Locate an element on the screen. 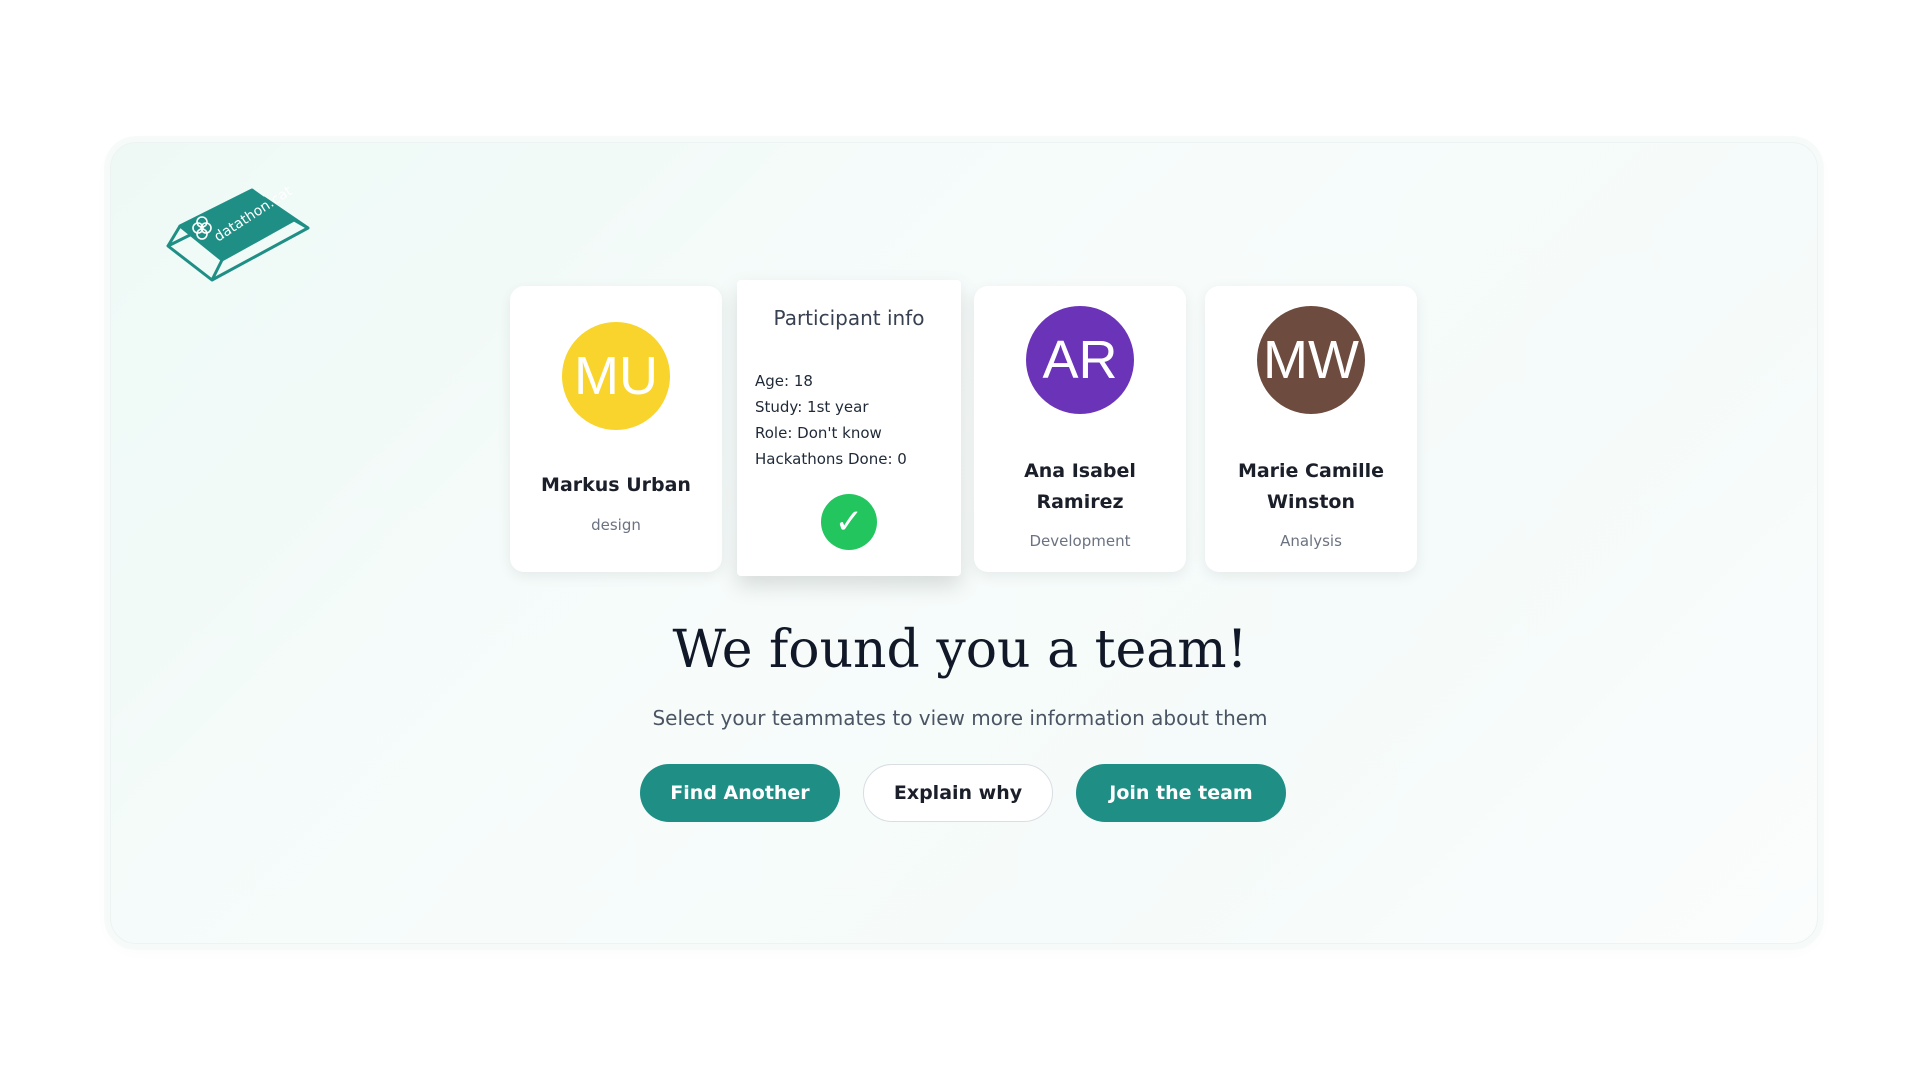  avatar-initials: MW is located at coordinates (1311, 360).